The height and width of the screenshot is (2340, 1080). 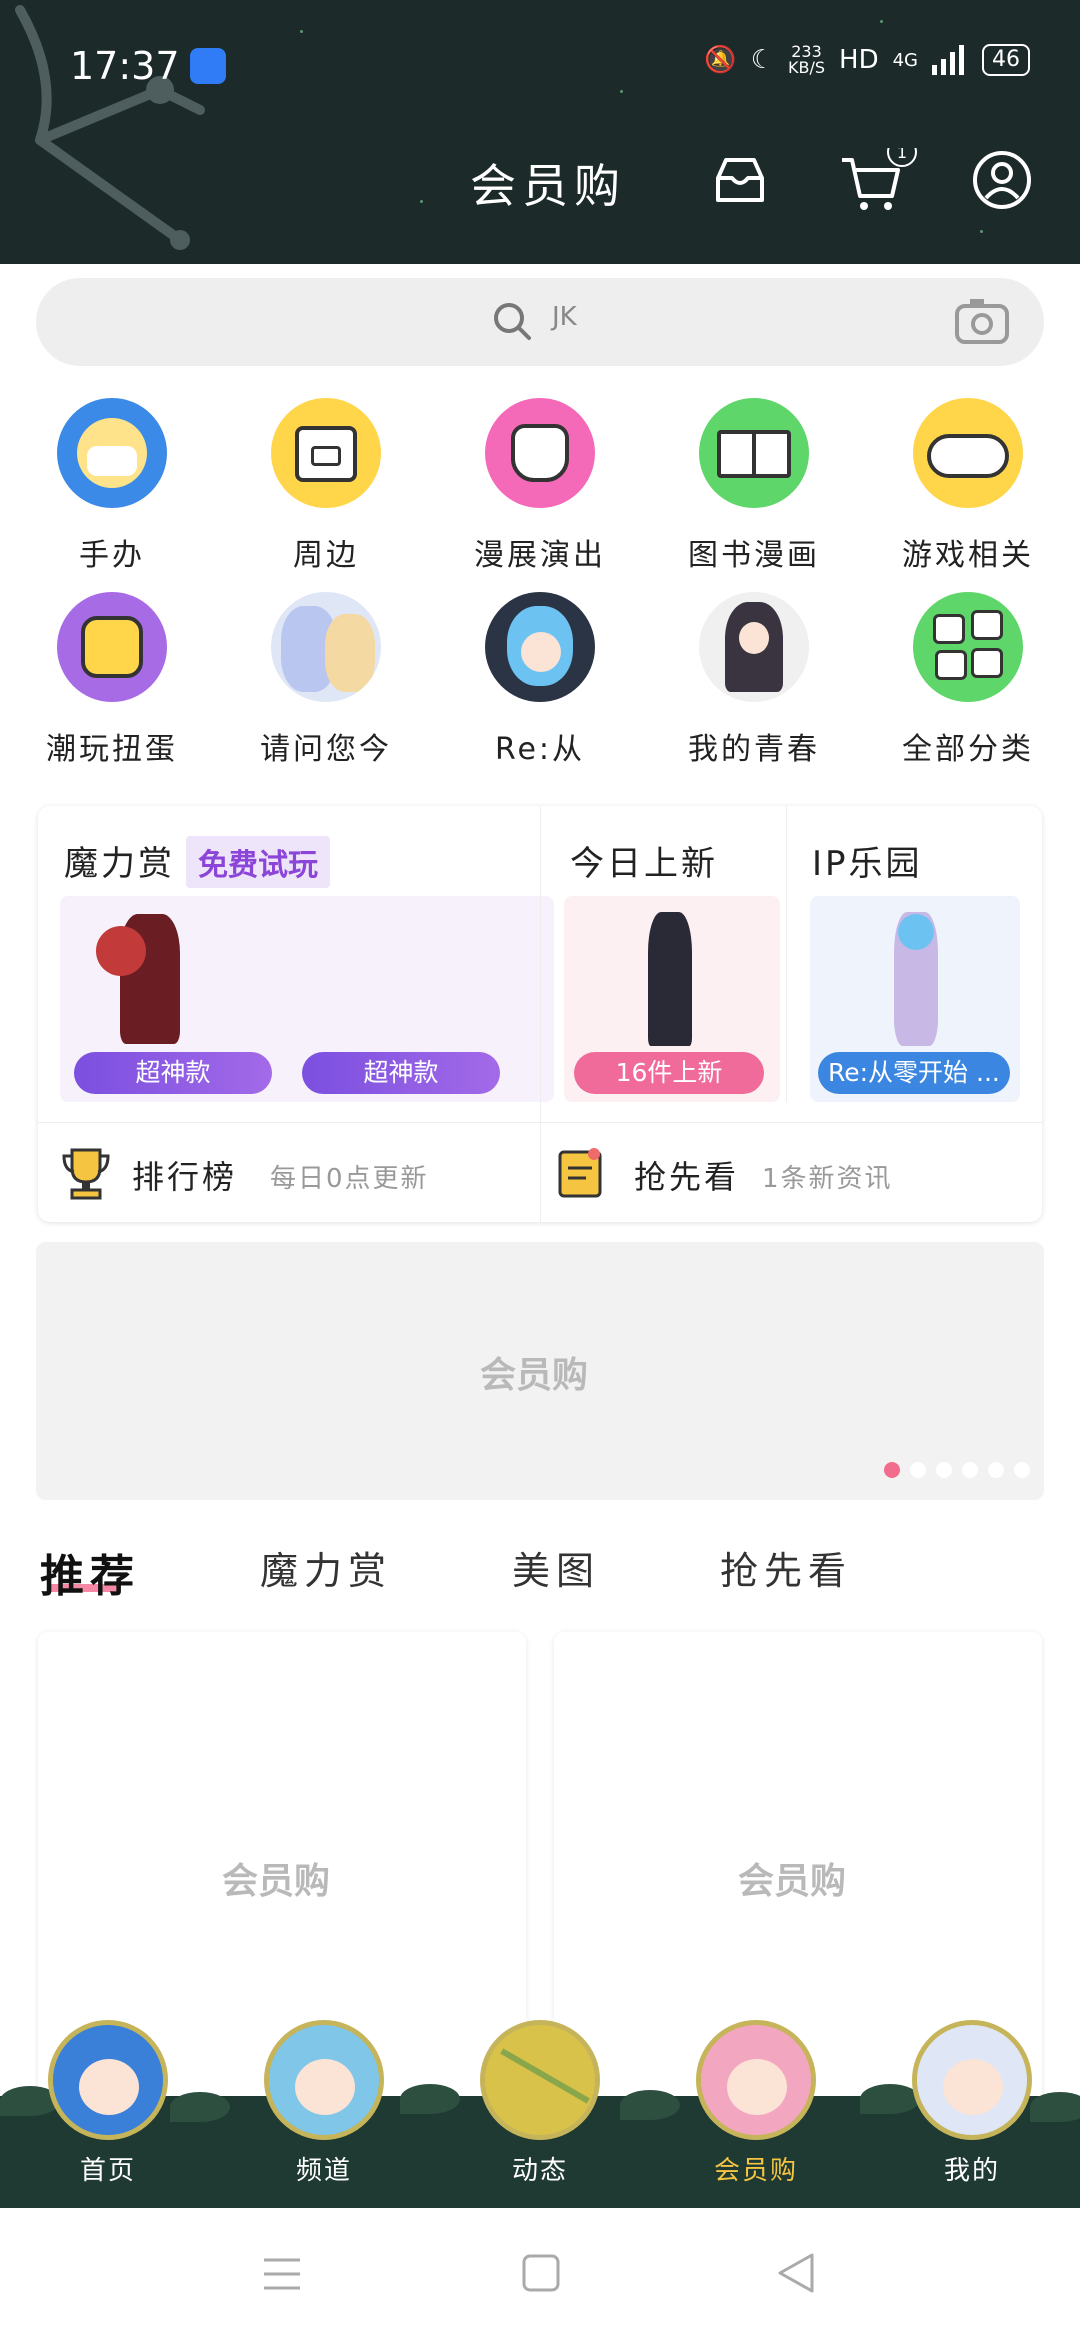 I want to click on category-label: Re:从, so click(x=540, y=749).